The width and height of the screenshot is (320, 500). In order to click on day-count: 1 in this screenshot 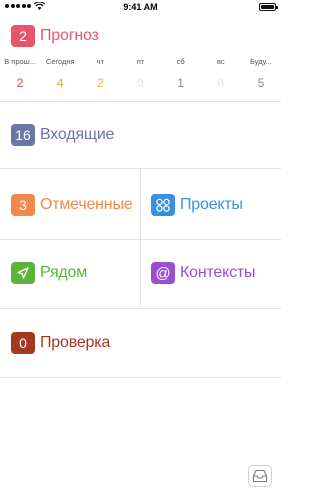, I will do `click(180, 83)`.